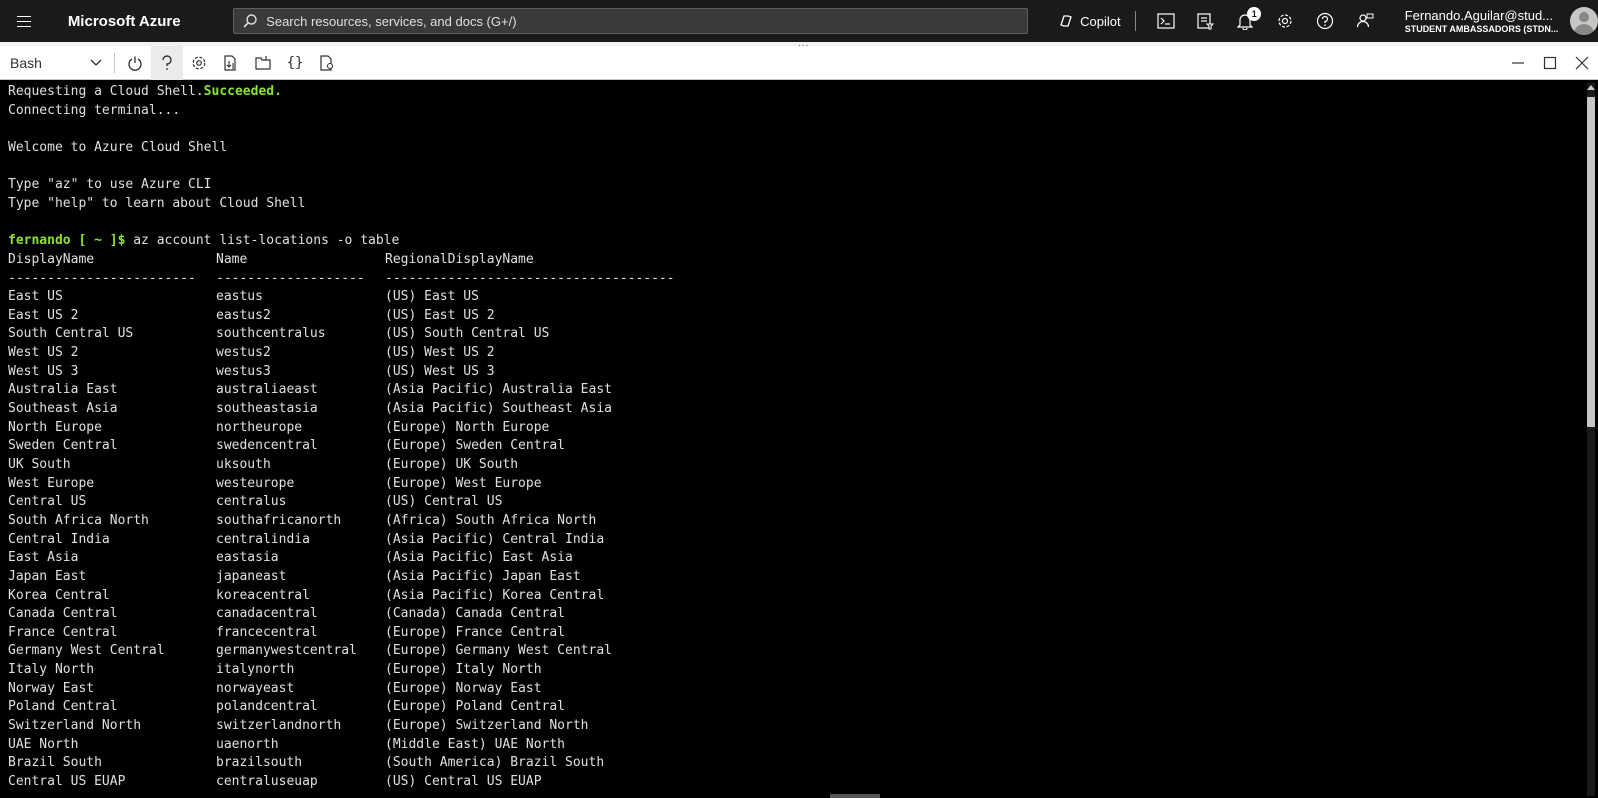  Describe the element at coordinates (290, 278) in the screenshot. I see `table-cell: -------------------` at that location.